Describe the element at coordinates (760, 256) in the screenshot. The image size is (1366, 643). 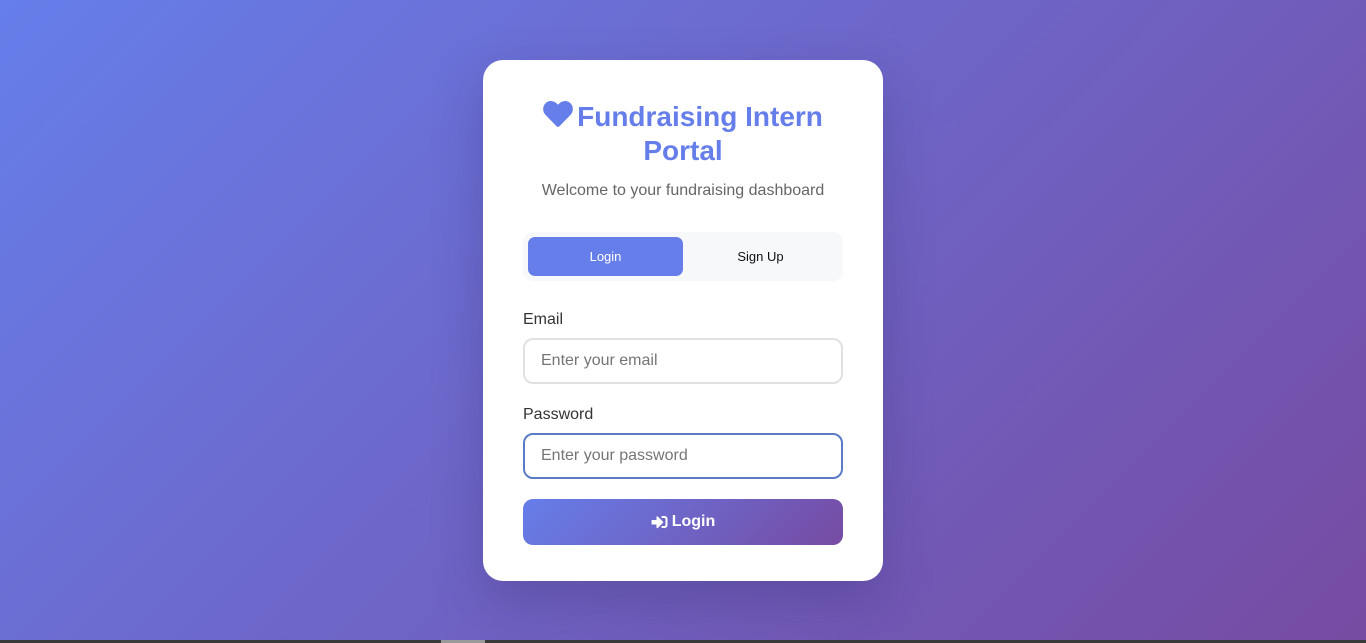
I see `tab-sign-up: Sign Up` at that location.